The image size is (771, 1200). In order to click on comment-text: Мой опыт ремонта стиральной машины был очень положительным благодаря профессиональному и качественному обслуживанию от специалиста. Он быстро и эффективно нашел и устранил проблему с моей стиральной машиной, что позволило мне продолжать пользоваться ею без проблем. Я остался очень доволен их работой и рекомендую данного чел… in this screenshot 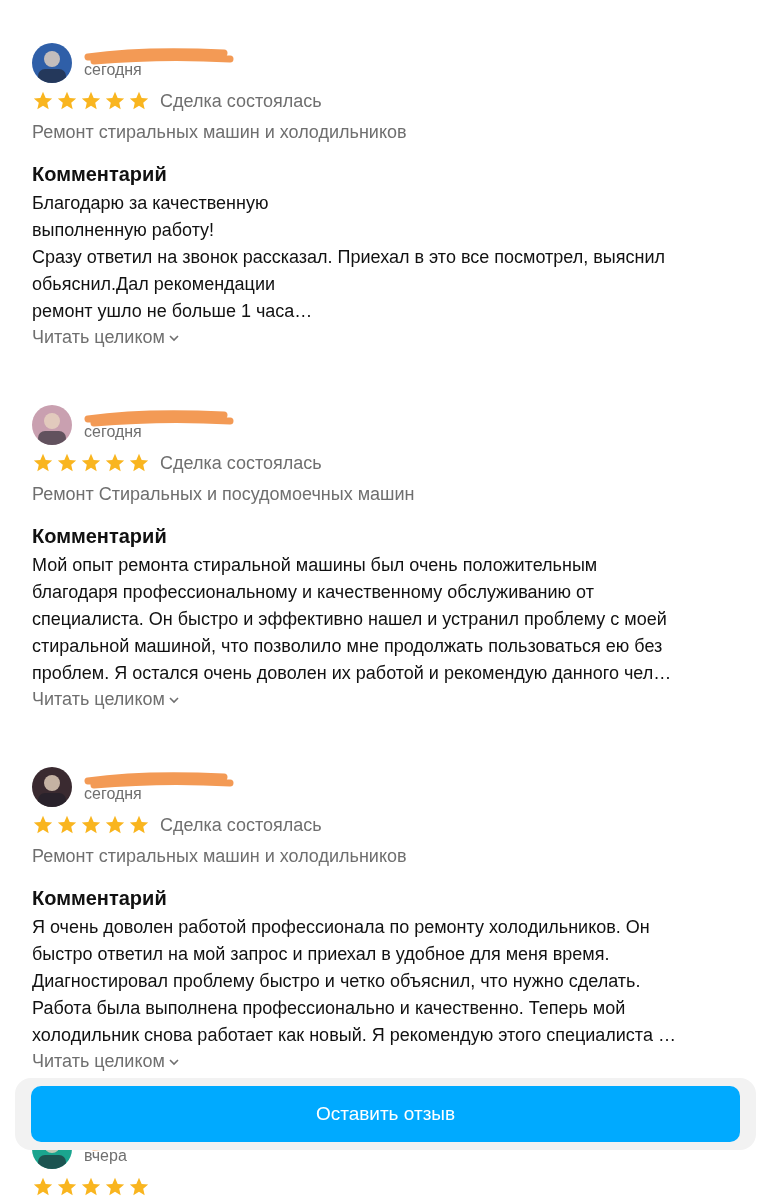, I will do `click(352, 619)`.